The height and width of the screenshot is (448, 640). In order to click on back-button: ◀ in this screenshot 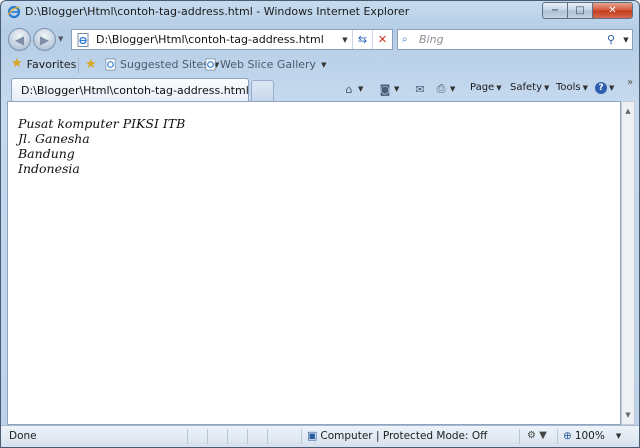, I will do `click(19, 39)`.